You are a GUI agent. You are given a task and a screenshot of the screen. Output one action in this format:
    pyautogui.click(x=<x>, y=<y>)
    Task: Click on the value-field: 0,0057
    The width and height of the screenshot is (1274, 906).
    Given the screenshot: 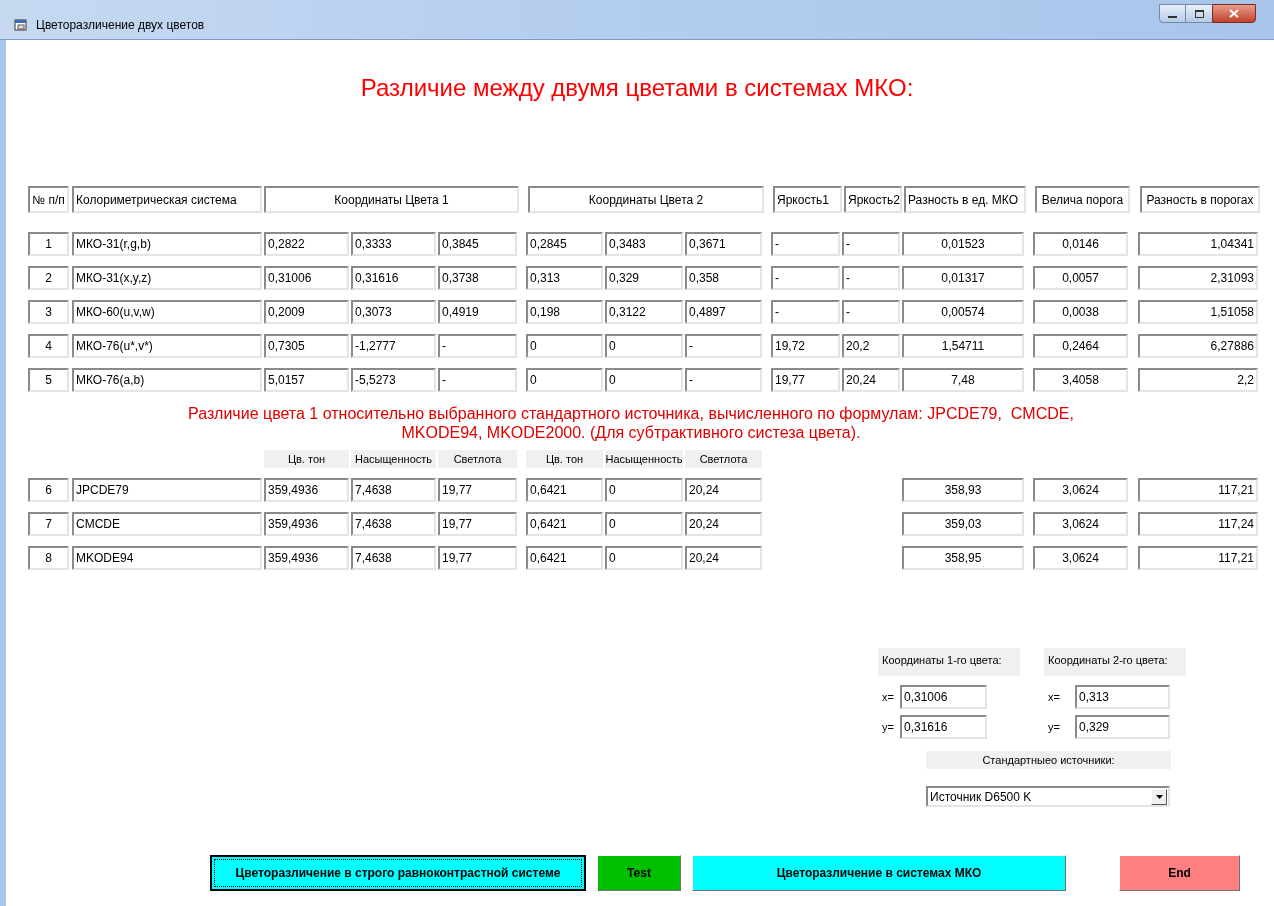 What is the action you would take?
    pyautogui.click(x=1080, y=278)
    